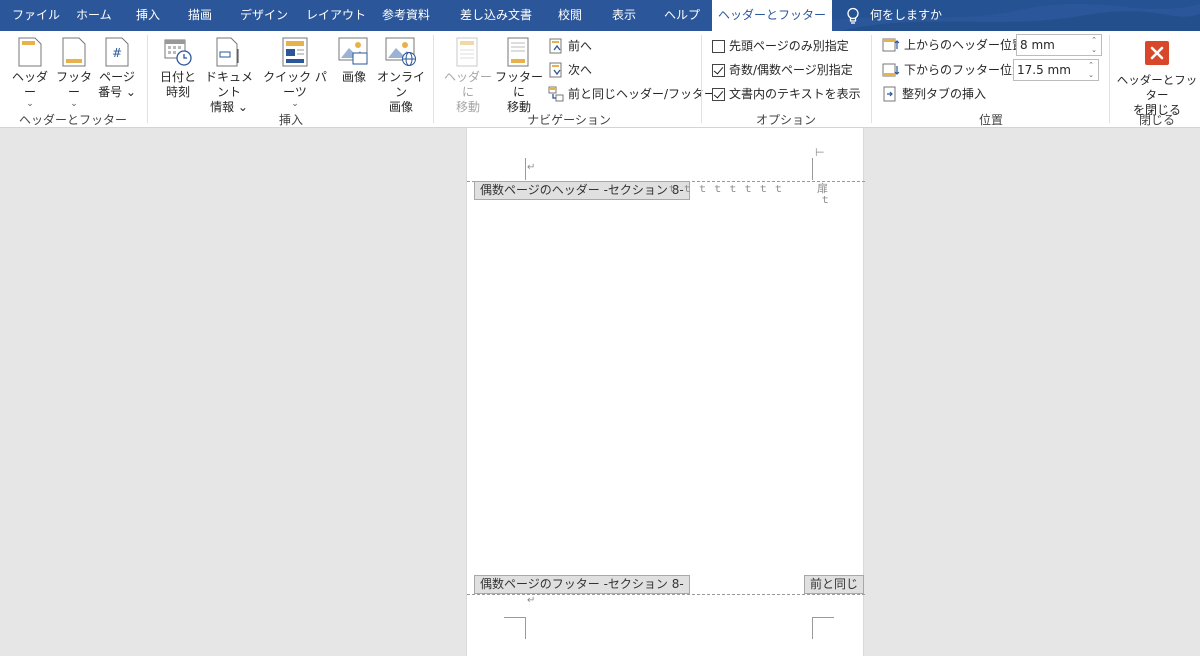  I want to click on quick-parts-icon, so click(295, 52).